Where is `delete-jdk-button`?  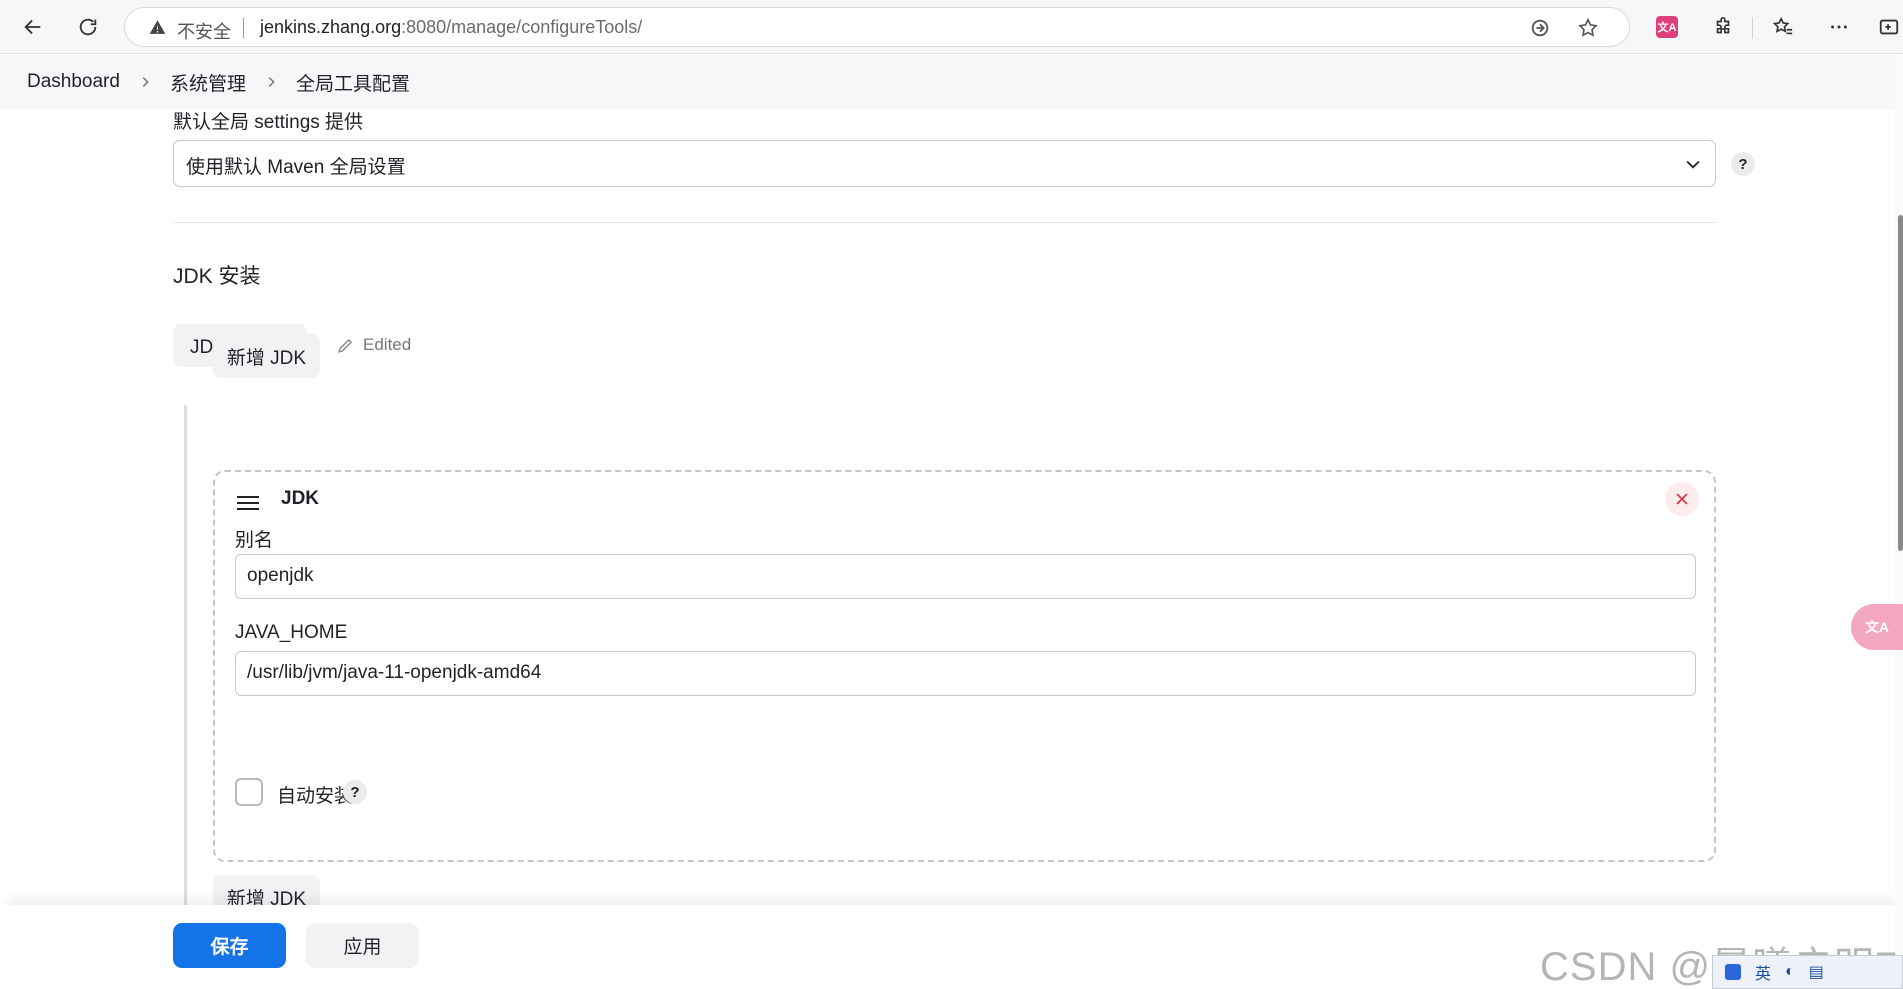
delete-jdk-button is located at coordinates (1682, 499).